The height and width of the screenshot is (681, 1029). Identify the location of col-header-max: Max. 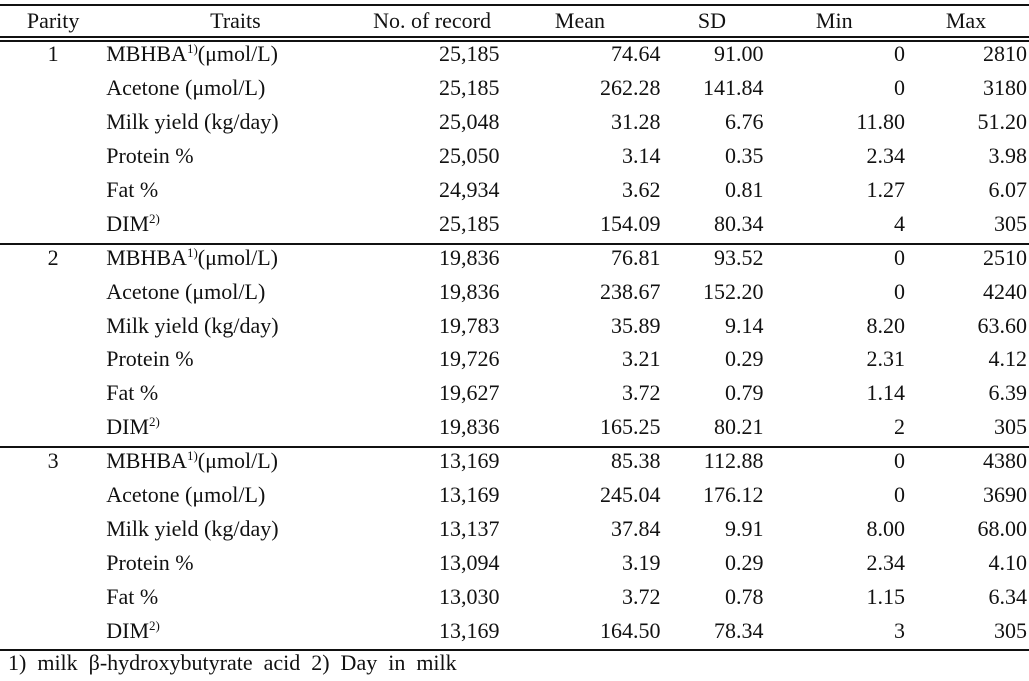
(966, 20).